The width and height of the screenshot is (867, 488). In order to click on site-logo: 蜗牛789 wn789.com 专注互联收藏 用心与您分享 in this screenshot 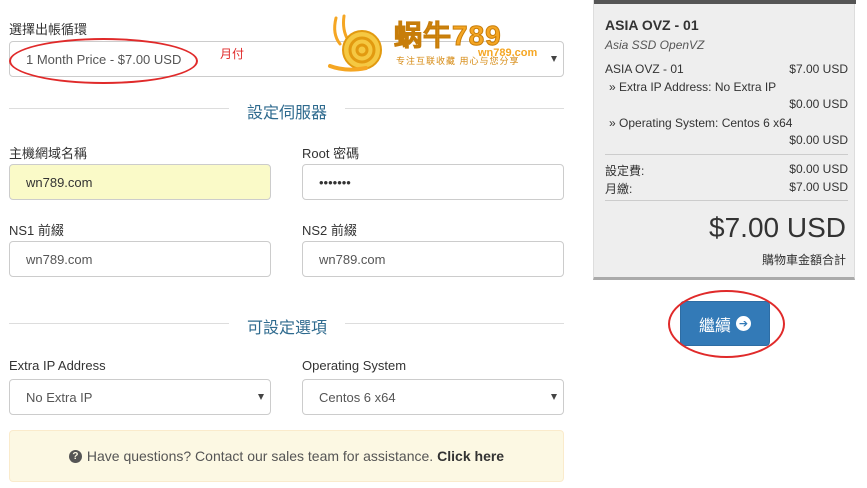, I will do `click(438, 43)`.